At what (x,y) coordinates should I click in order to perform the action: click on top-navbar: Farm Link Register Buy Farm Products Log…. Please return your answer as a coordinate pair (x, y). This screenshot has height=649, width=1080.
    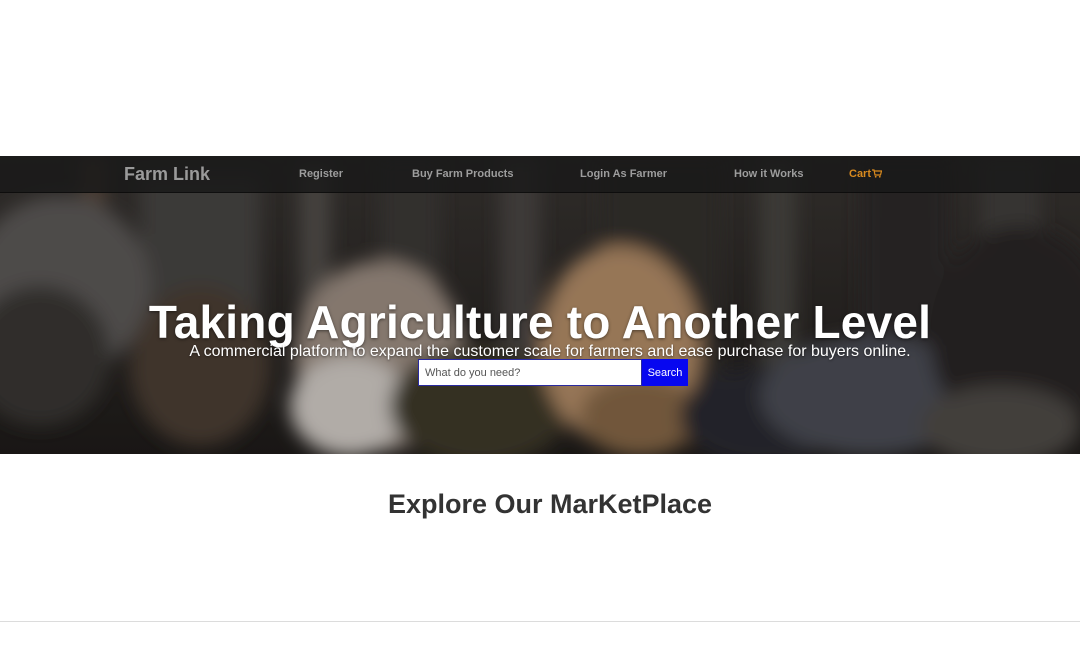
    Looking at the image, I should click on (540, 174).